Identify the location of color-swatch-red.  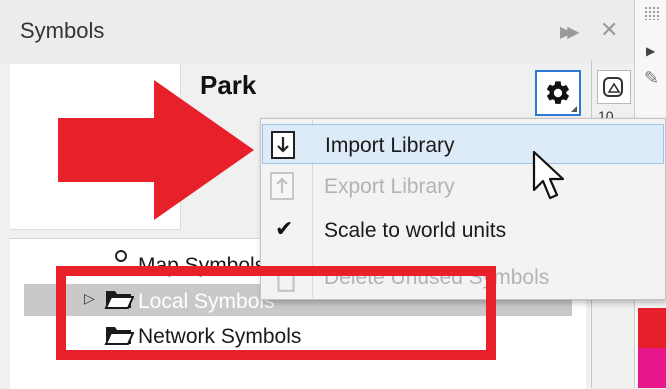
(652, 328).